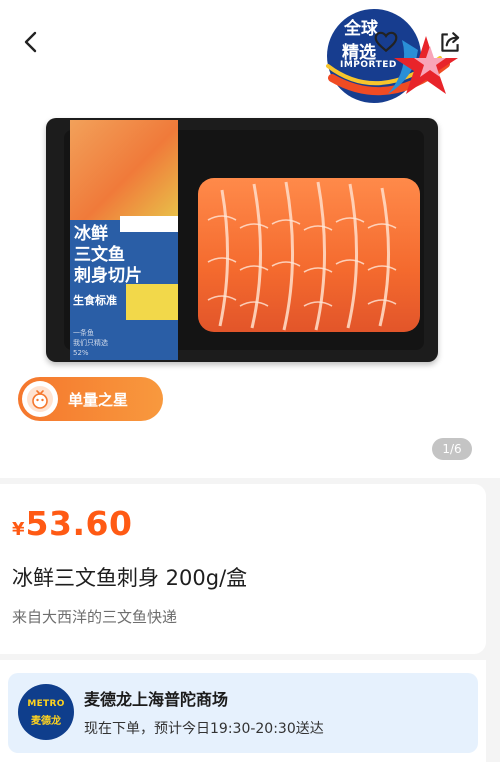 The width and height of the screenshot is (500, 762). Describe the element at coordinates (309, 255) in the screenshot. I see `salmon-slices` at that location.